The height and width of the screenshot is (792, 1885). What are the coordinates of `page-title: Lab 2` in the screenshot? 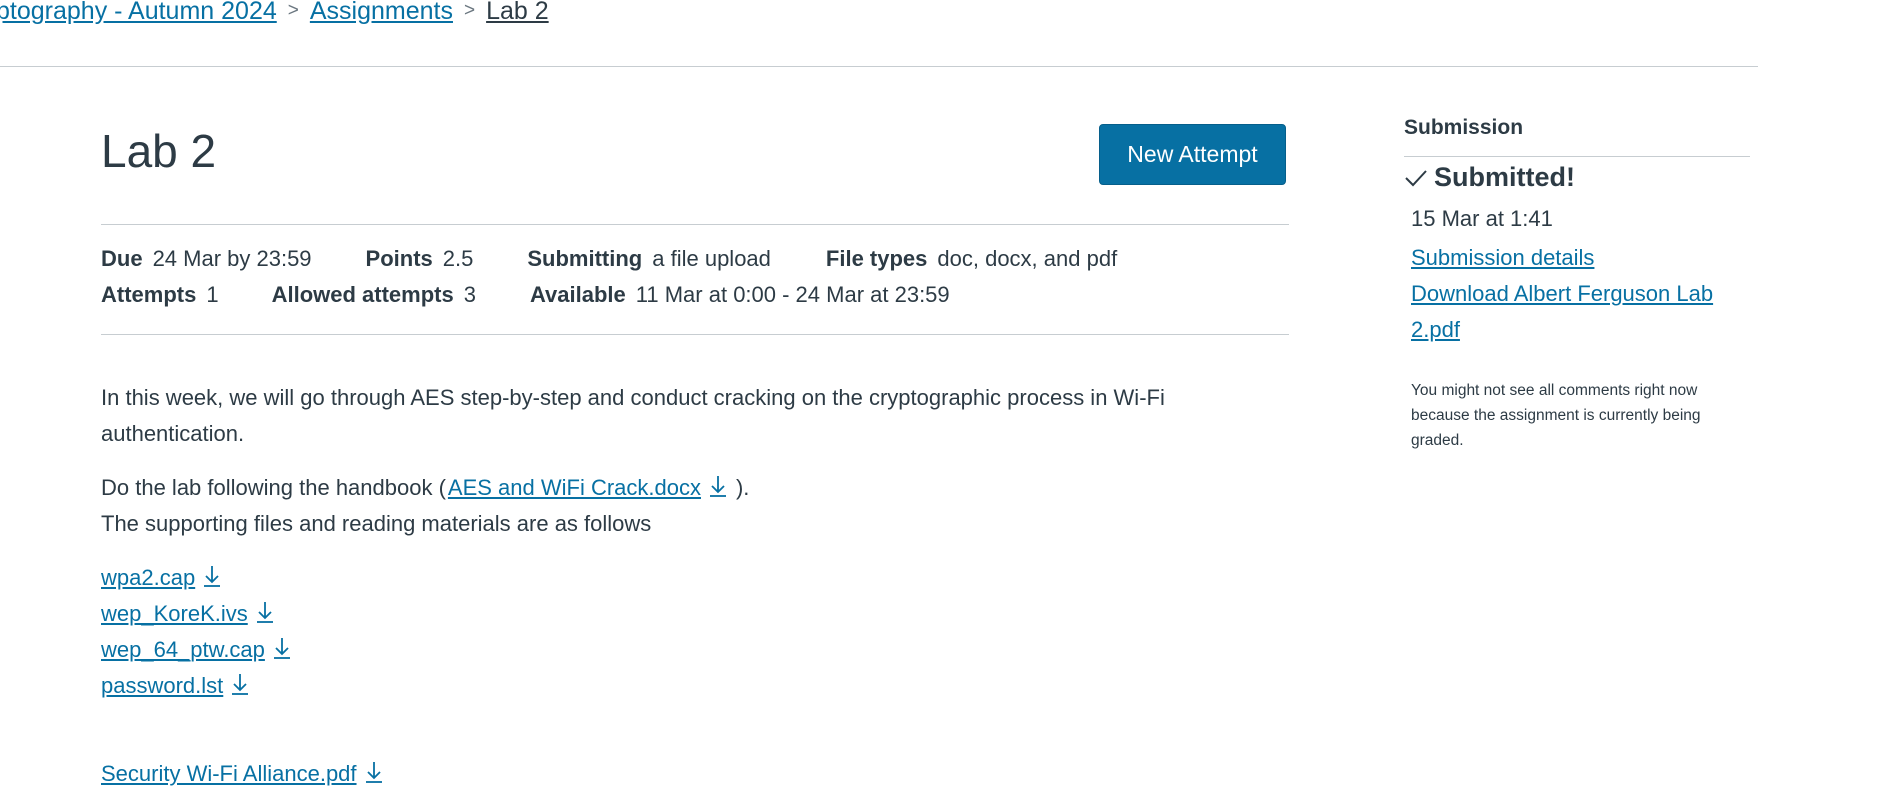 It's located at (159, 151).